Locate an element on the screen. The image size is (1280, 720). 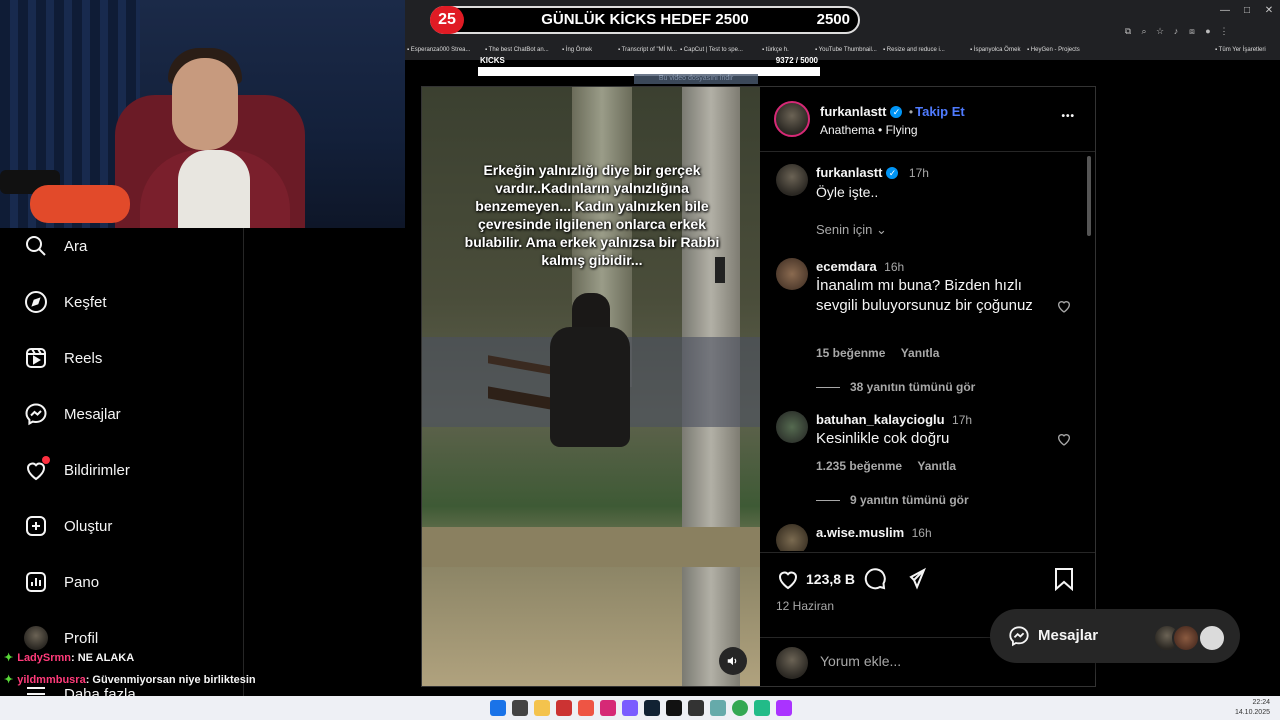
bookmark-item: ▪ Tüm Yer İşaretleri is located at coordinates (1240, 50).